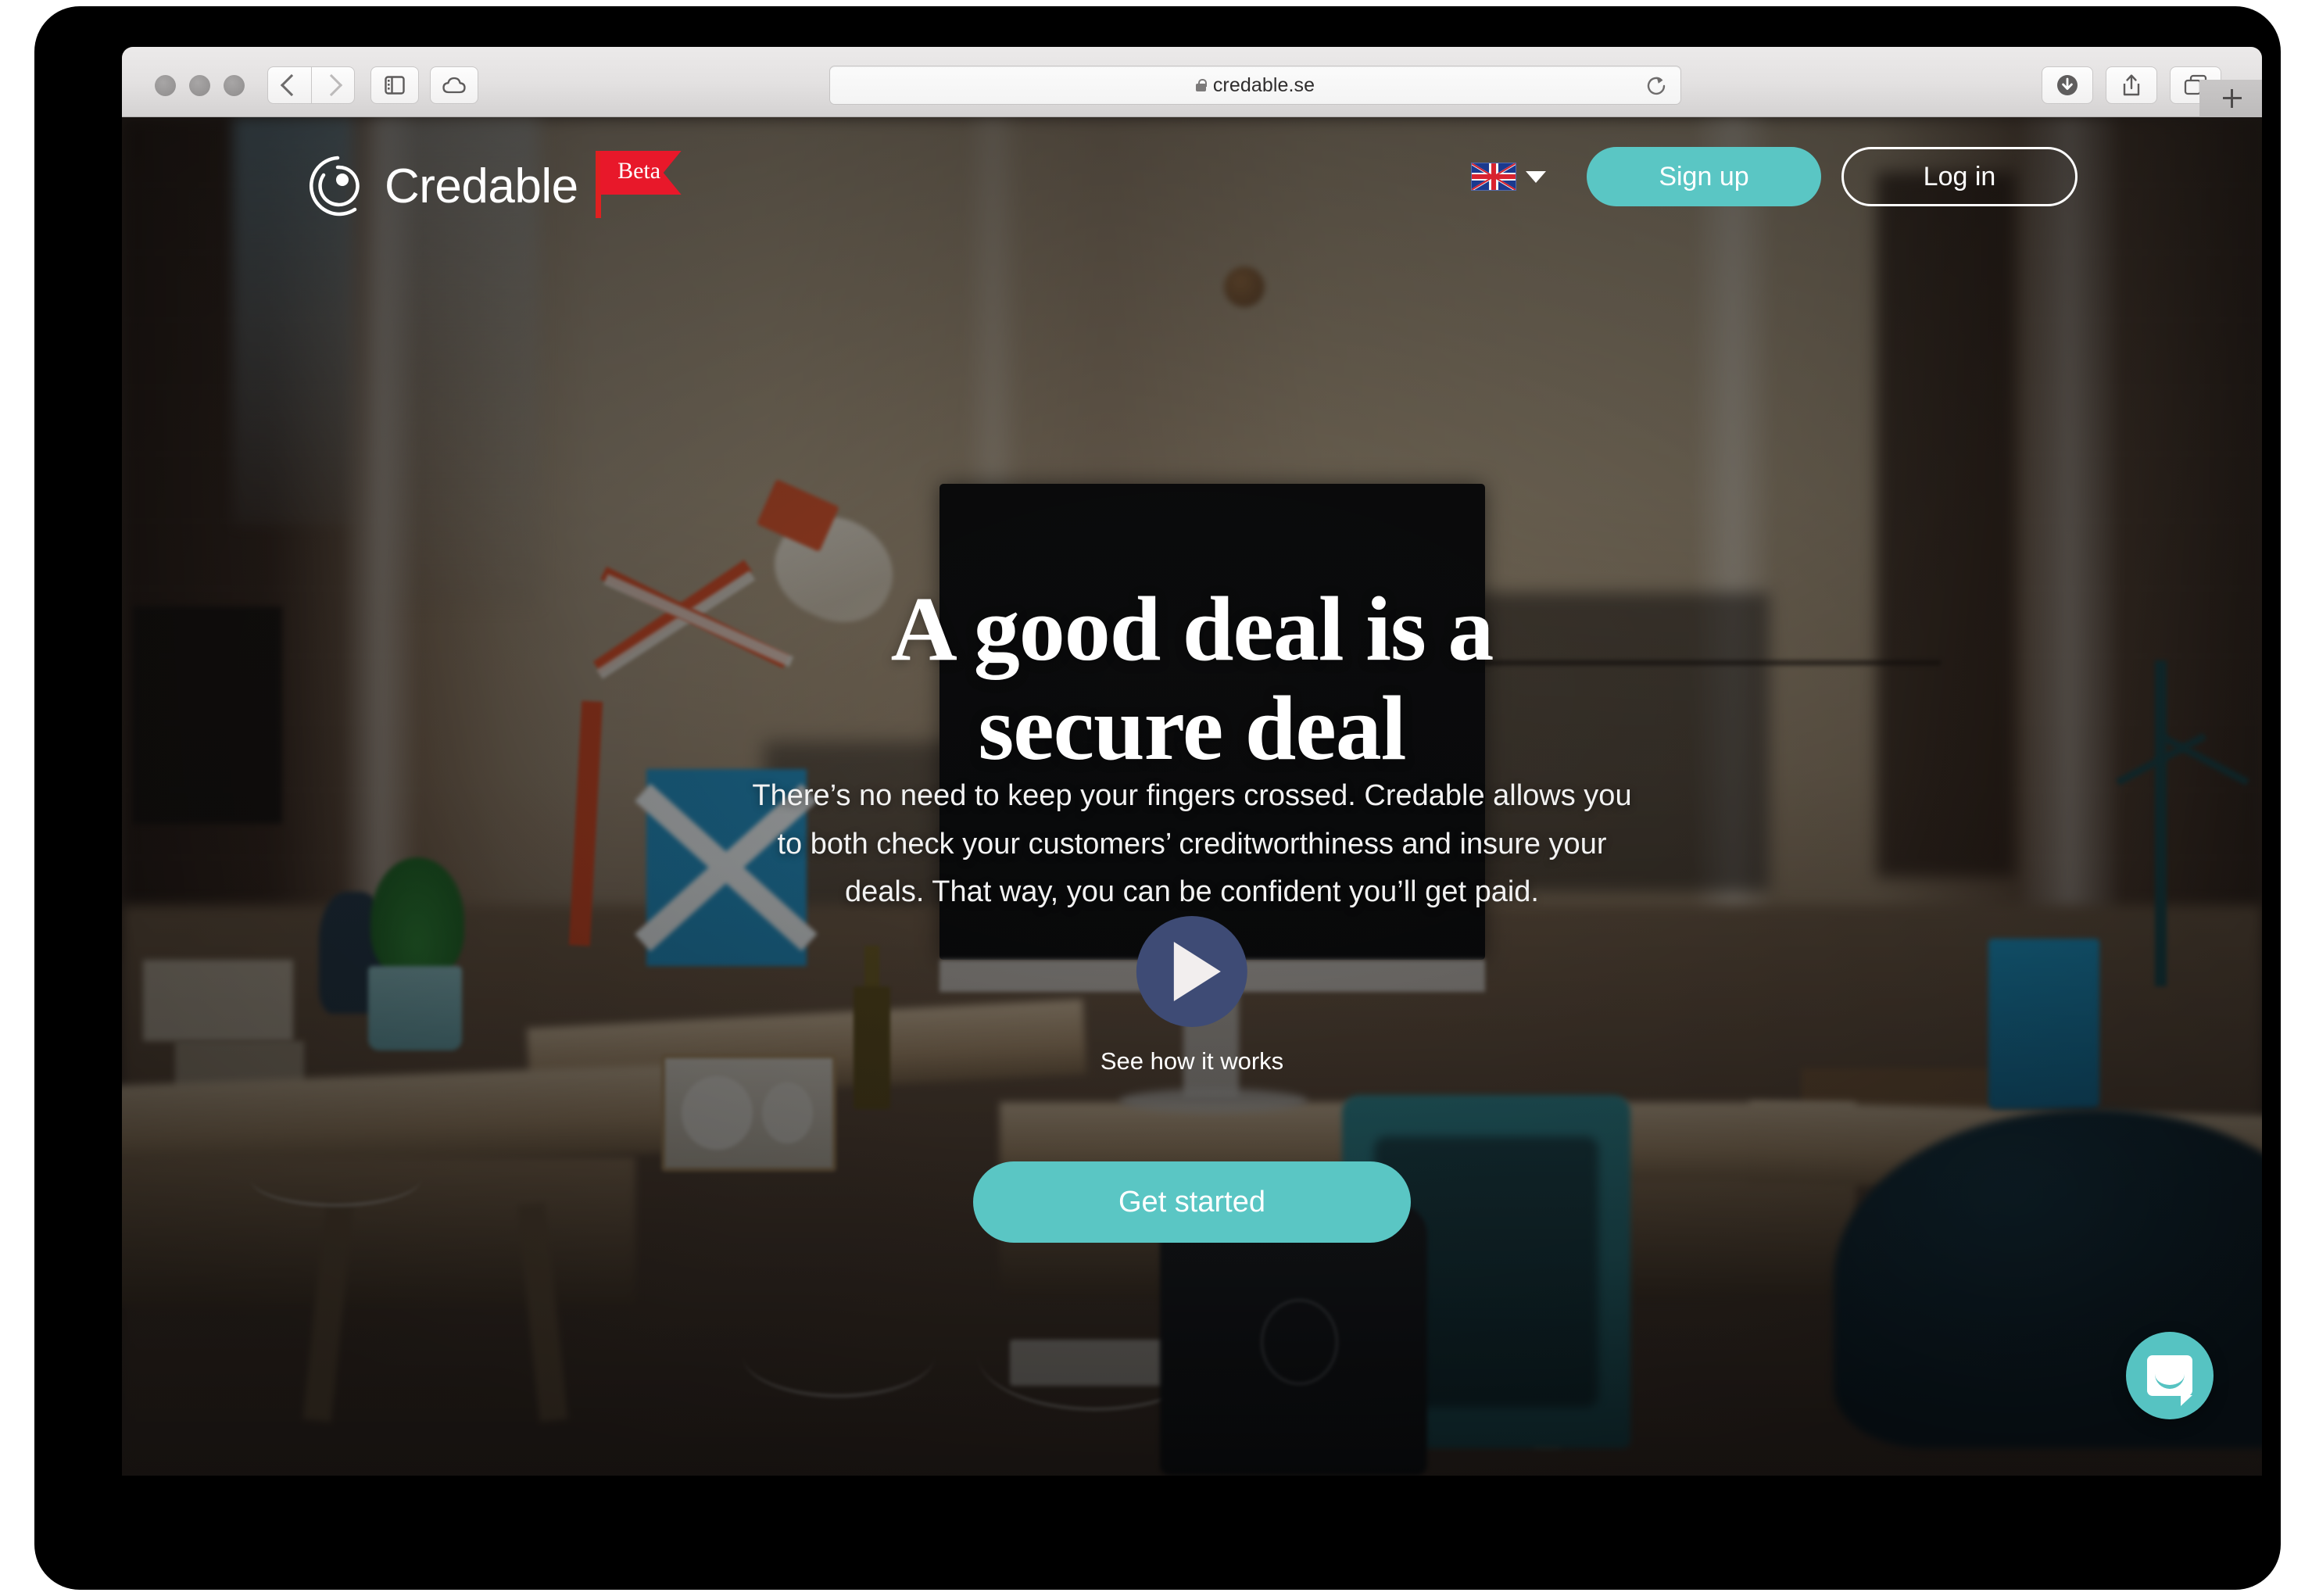  I want to click on chat-launcher-button, so click(2170, 1375).